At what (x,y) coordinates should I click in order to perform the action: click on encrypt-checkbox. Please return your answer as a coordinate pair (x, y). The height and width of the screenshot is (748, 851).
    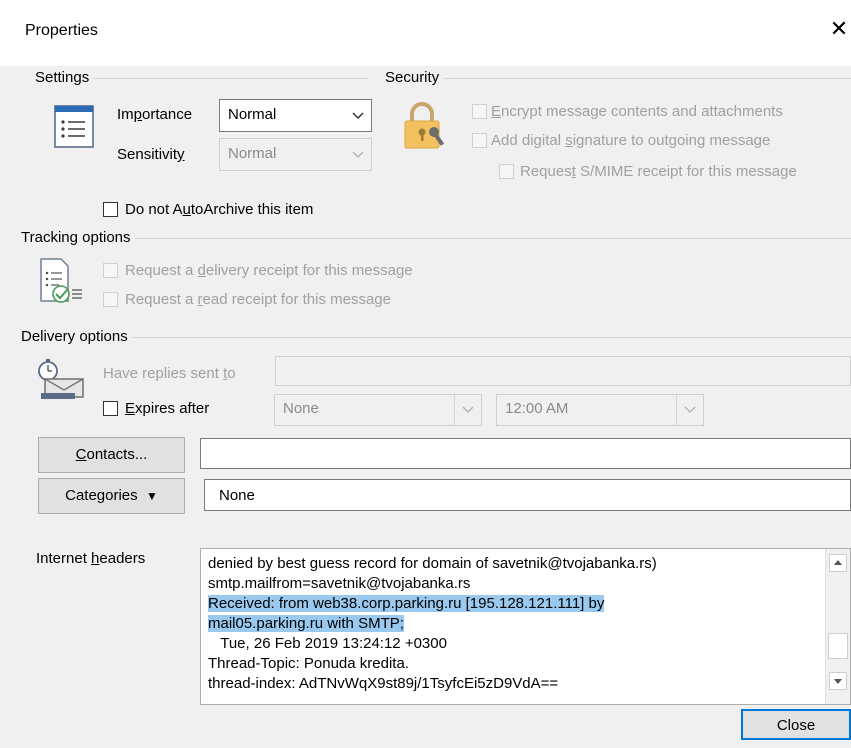
    Looking at the image, I should click on (479, 111).